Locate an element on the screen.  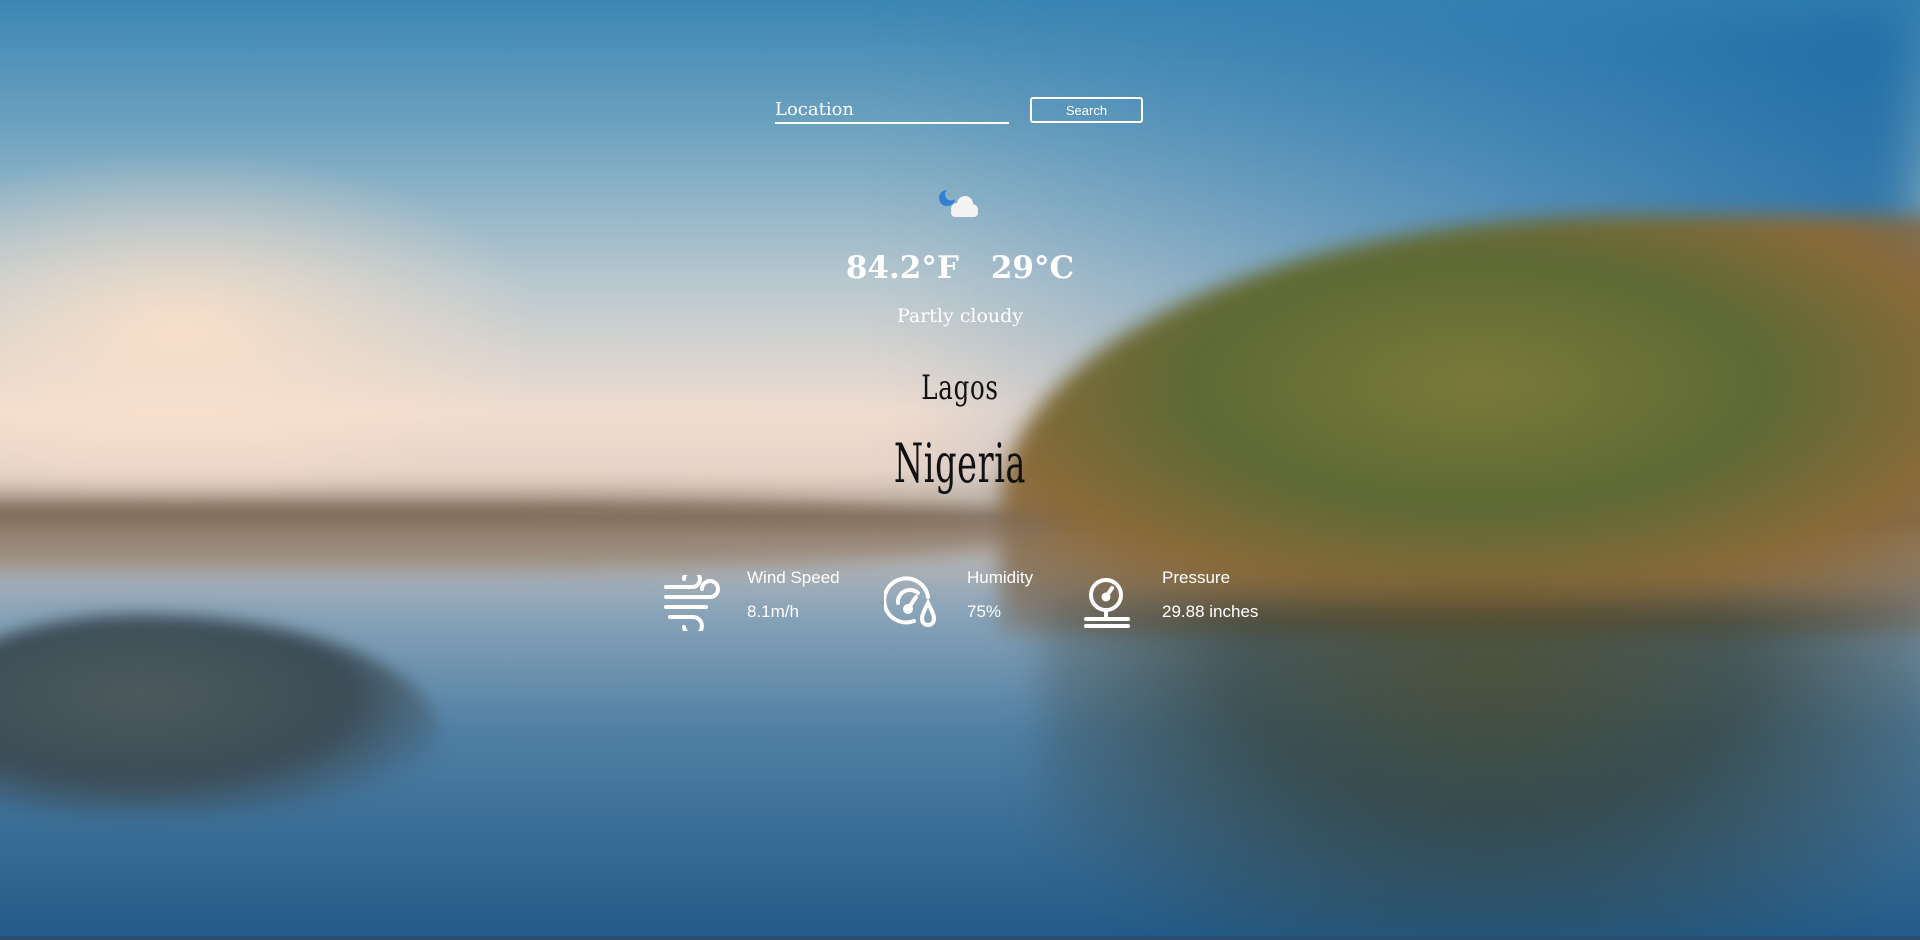
humidity-icon is located at coordinates (911, 603).